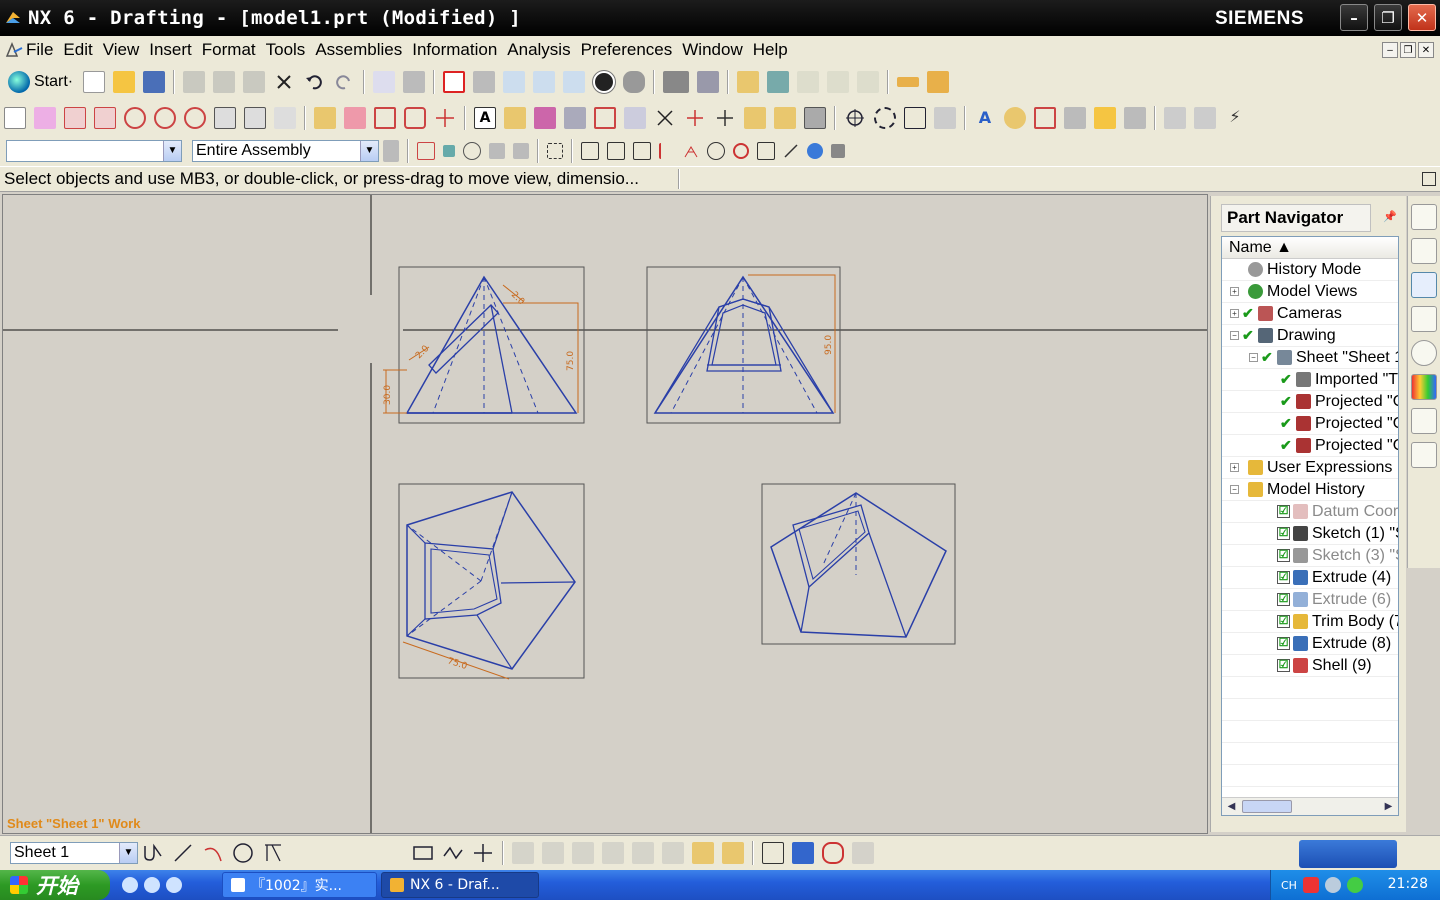 This screenshot has height=900, width=1440. I want to click on menu-file: File, so click(43, 50).